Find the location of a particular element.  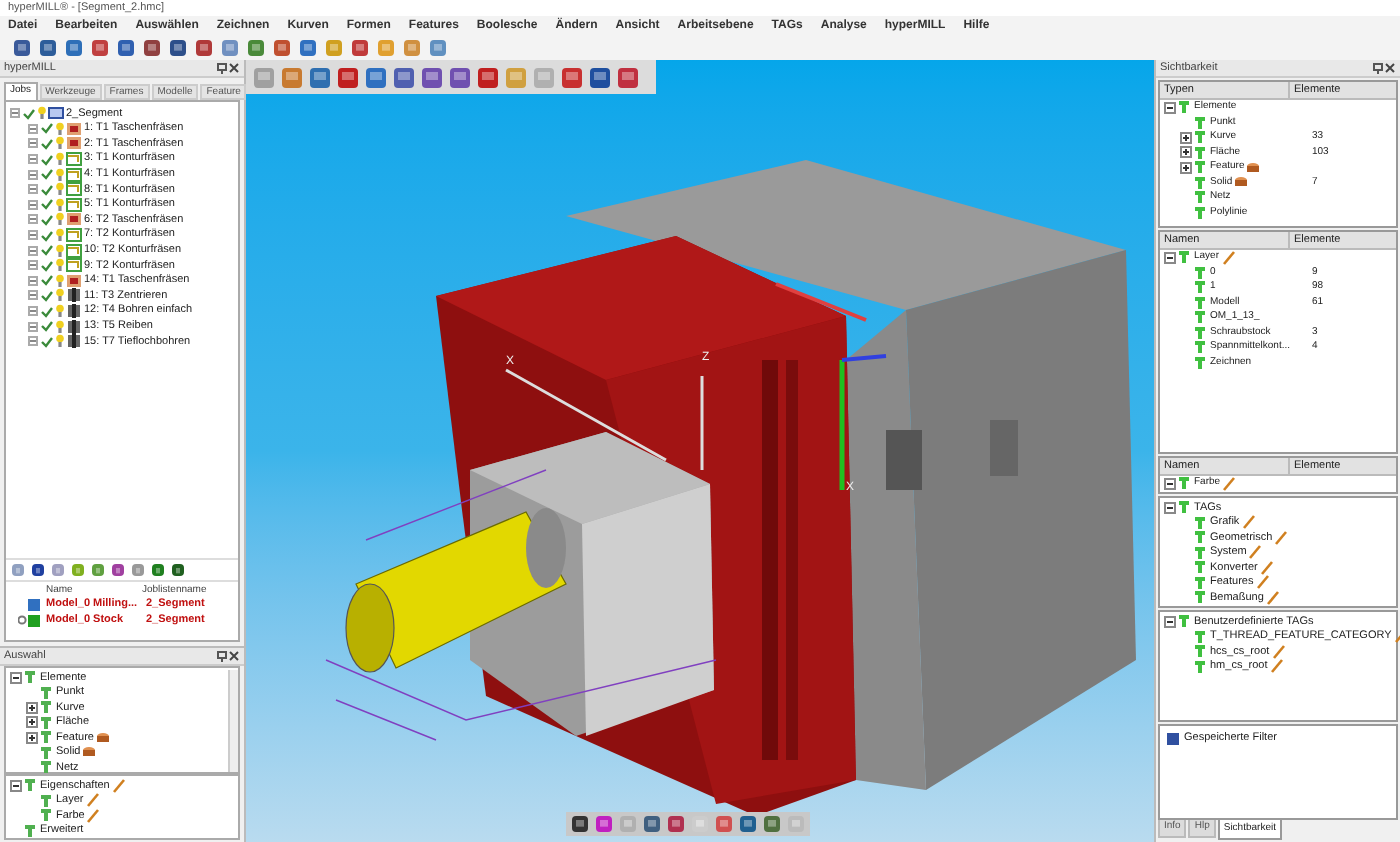

folder-job-icon is located at coordinates (56, 113).